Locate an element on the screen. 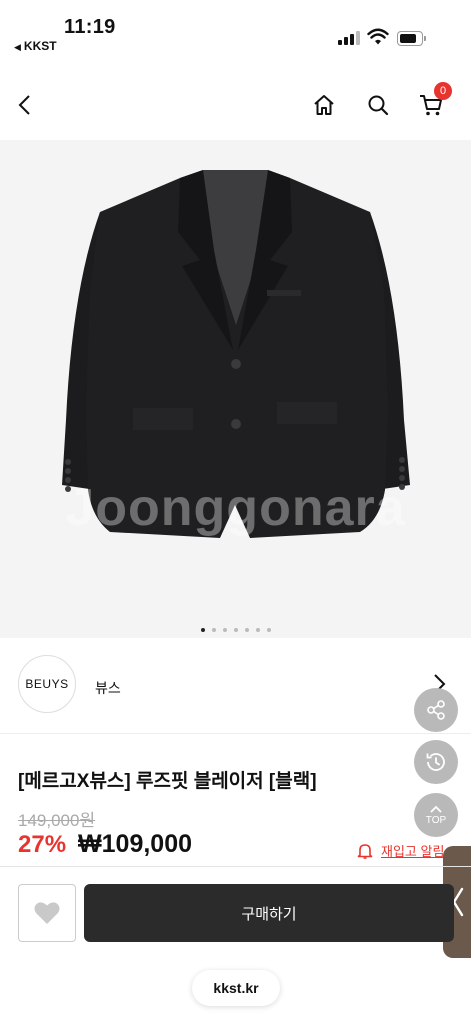  sale-price: ₩109,000 is located at coordinates (135, 844).